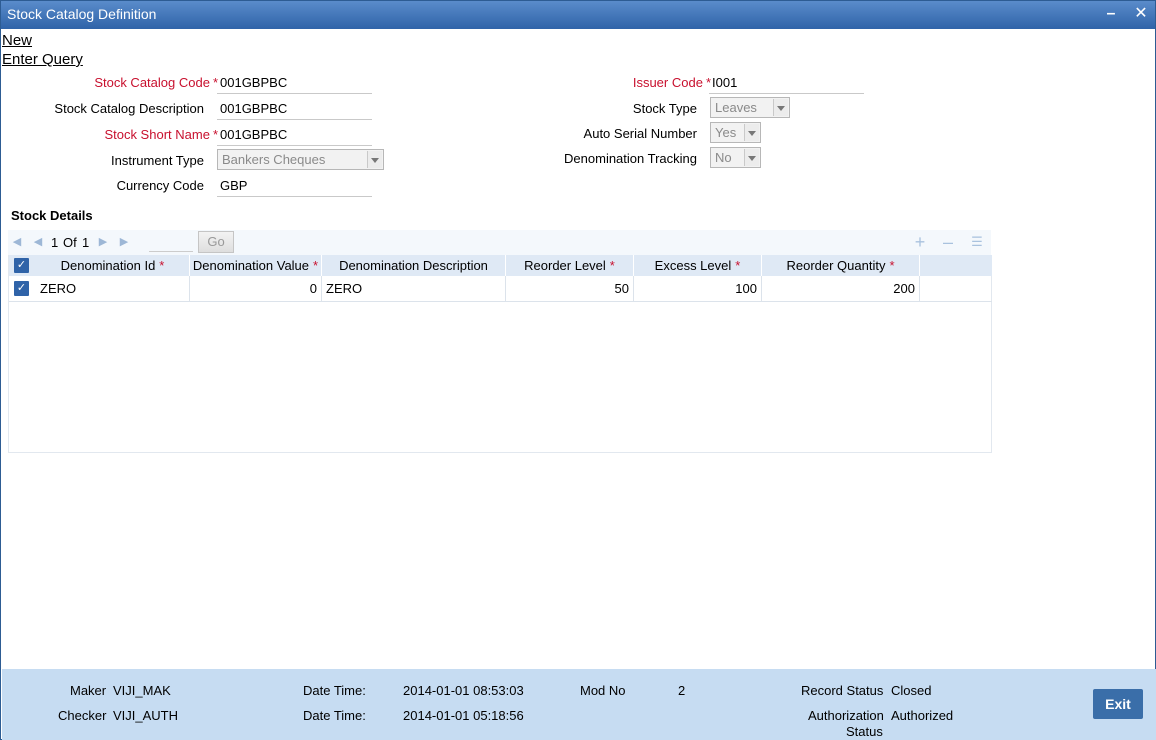 Image resolution: width=1156 pixels, height=740 pixels. Describe the element at coordinates (463, 715) in the screenshot. I see `checker-datetime-value: 2014-01-01 05:18:56` at that location.